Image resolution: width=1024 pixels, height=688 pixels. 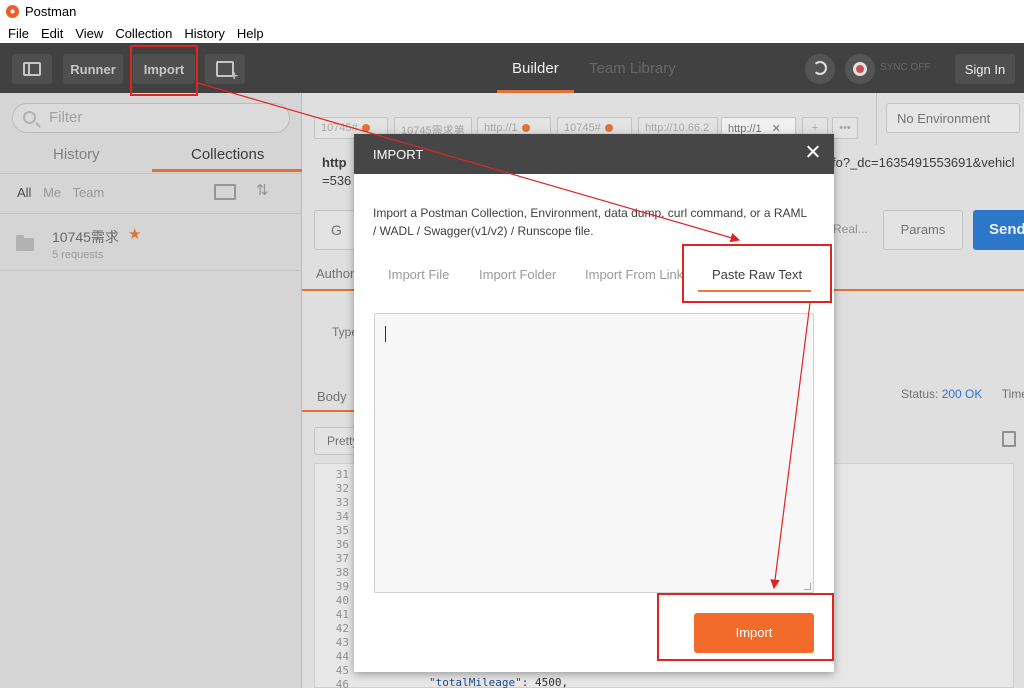 I want to click on modal-title: IMPORT, so click(x=398, y=154).